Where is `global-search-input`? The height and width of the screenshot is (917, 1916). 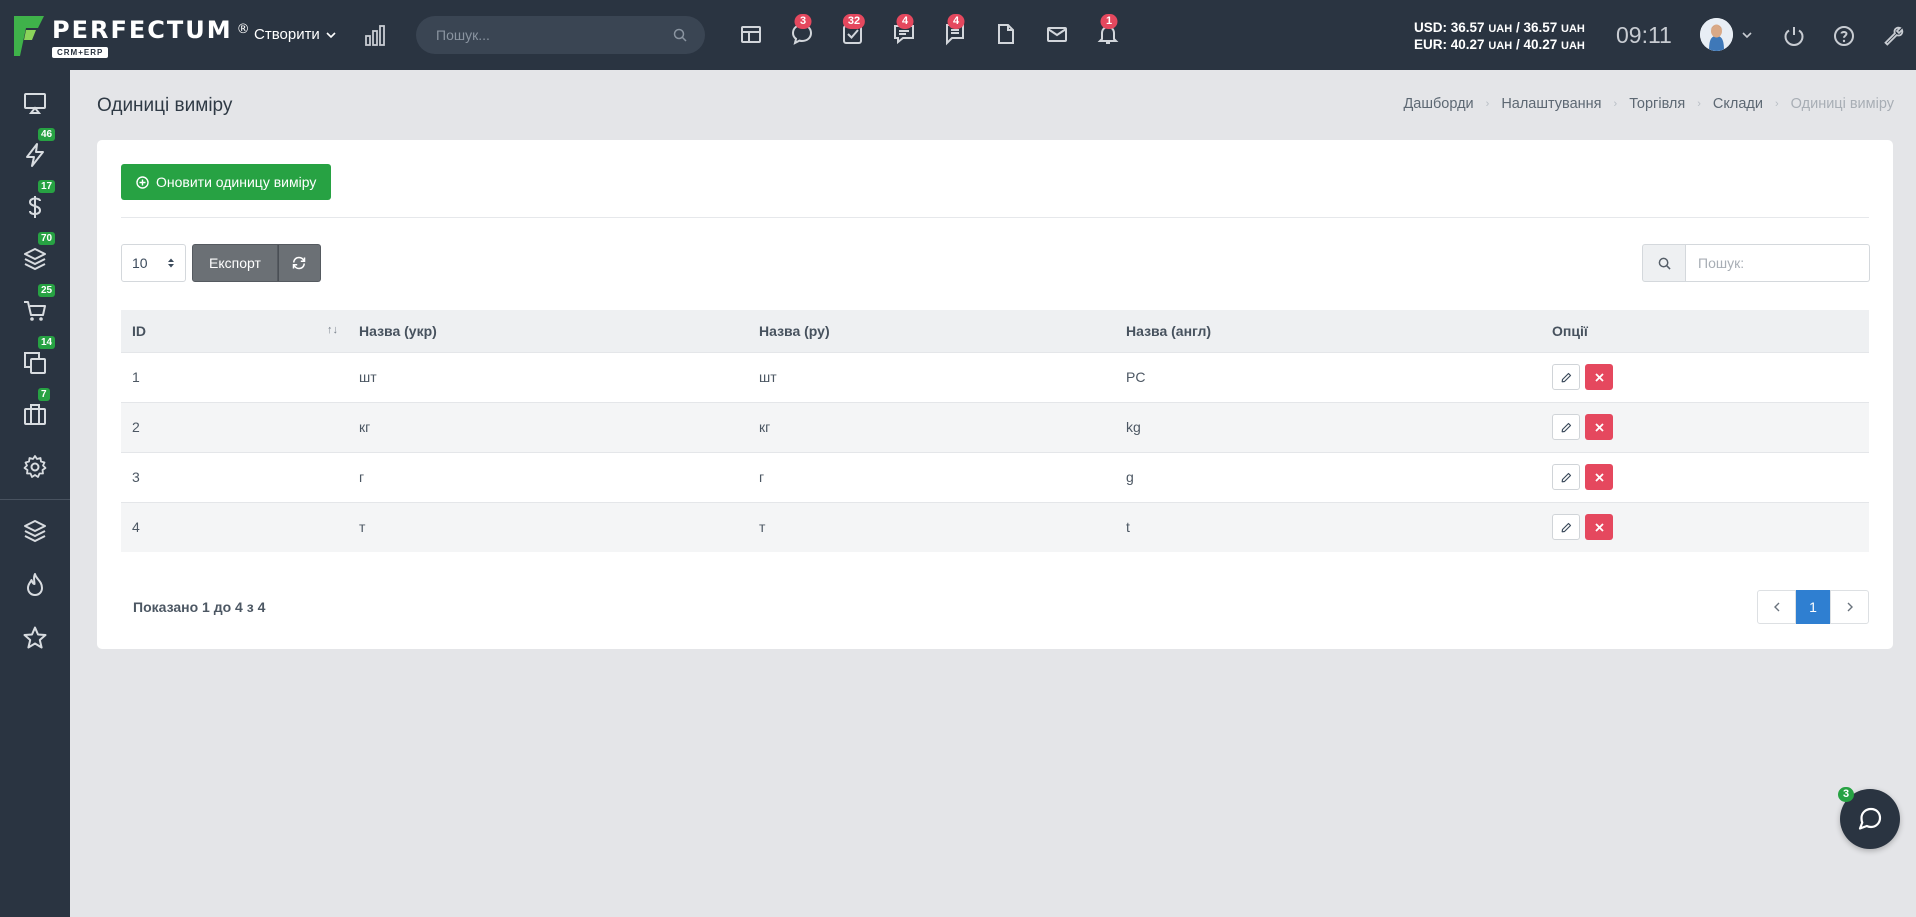
global-search-input is located at coordinates (554, 35).